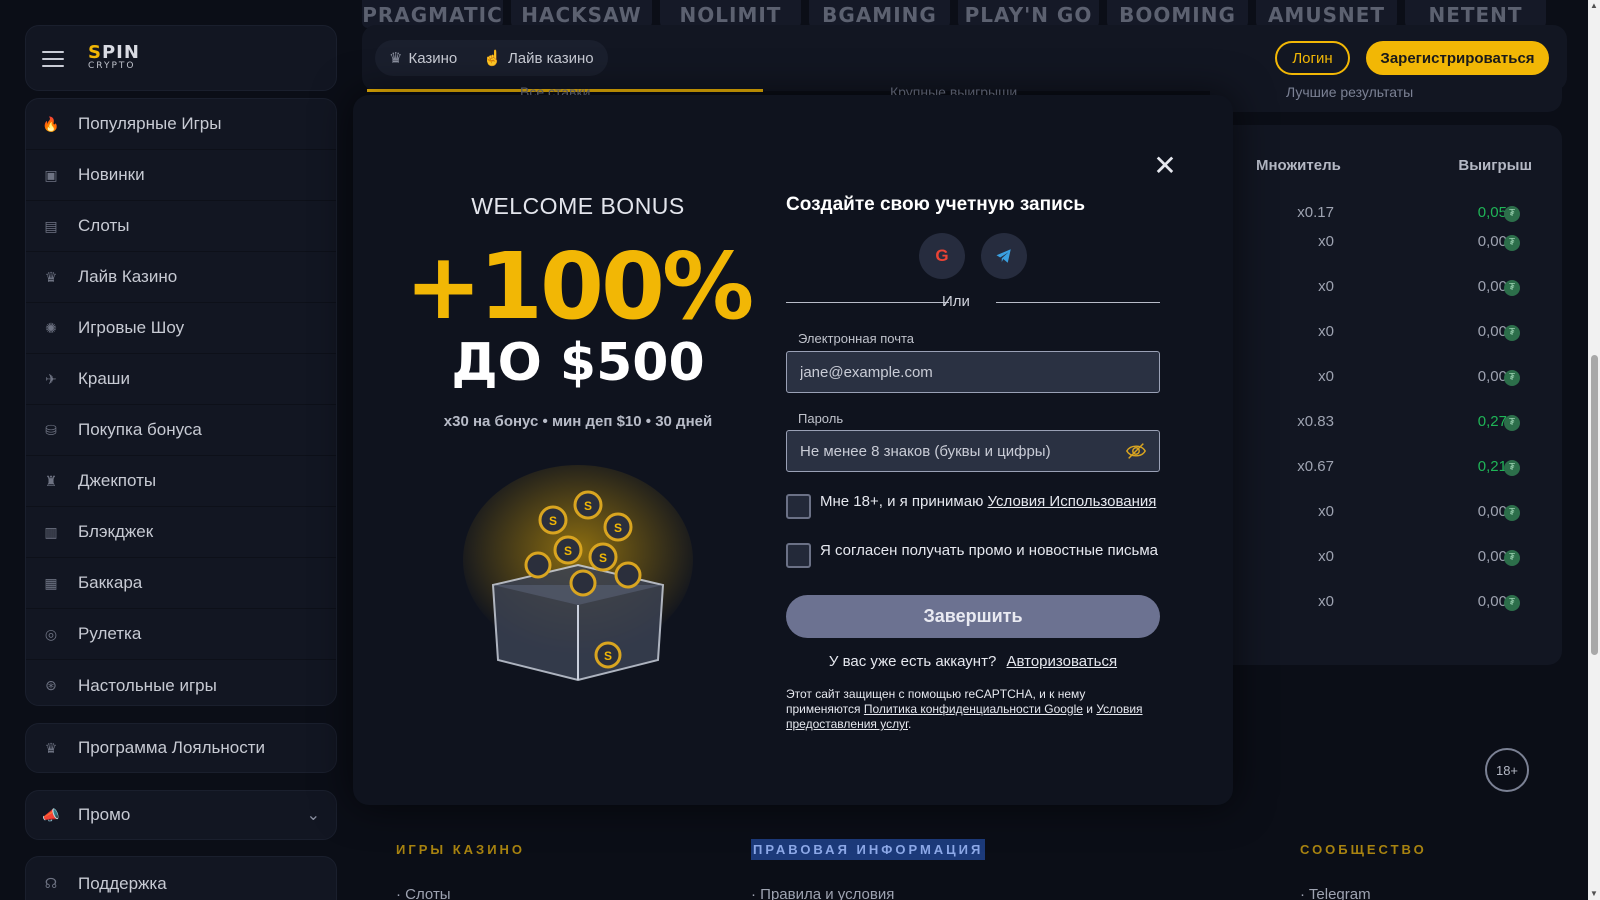 The image size is (1600, 900). I want to click on sidebar-item-new: ▣ Новинки, so click(181, 175).